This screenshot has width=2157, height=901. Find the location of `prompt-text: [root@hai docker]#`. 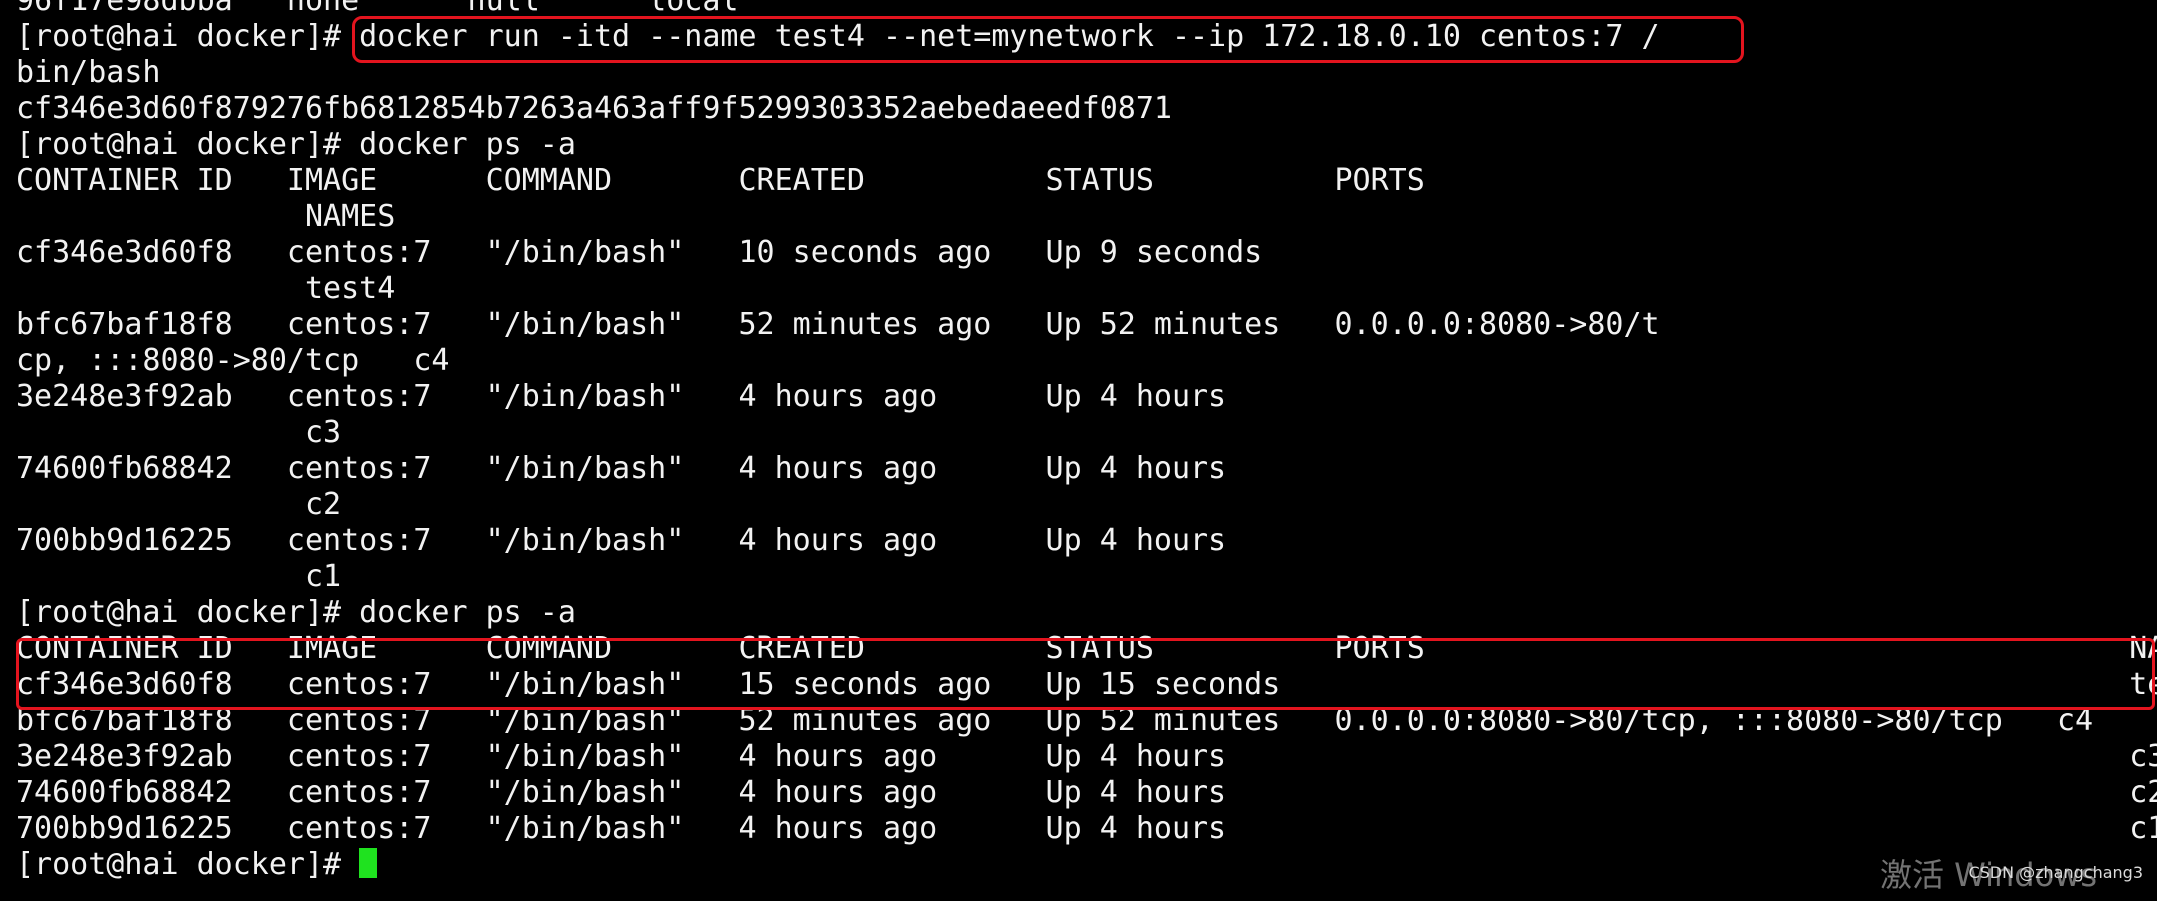

prompt-text: [root@hai docker]# is located at coordinates (188, 864).